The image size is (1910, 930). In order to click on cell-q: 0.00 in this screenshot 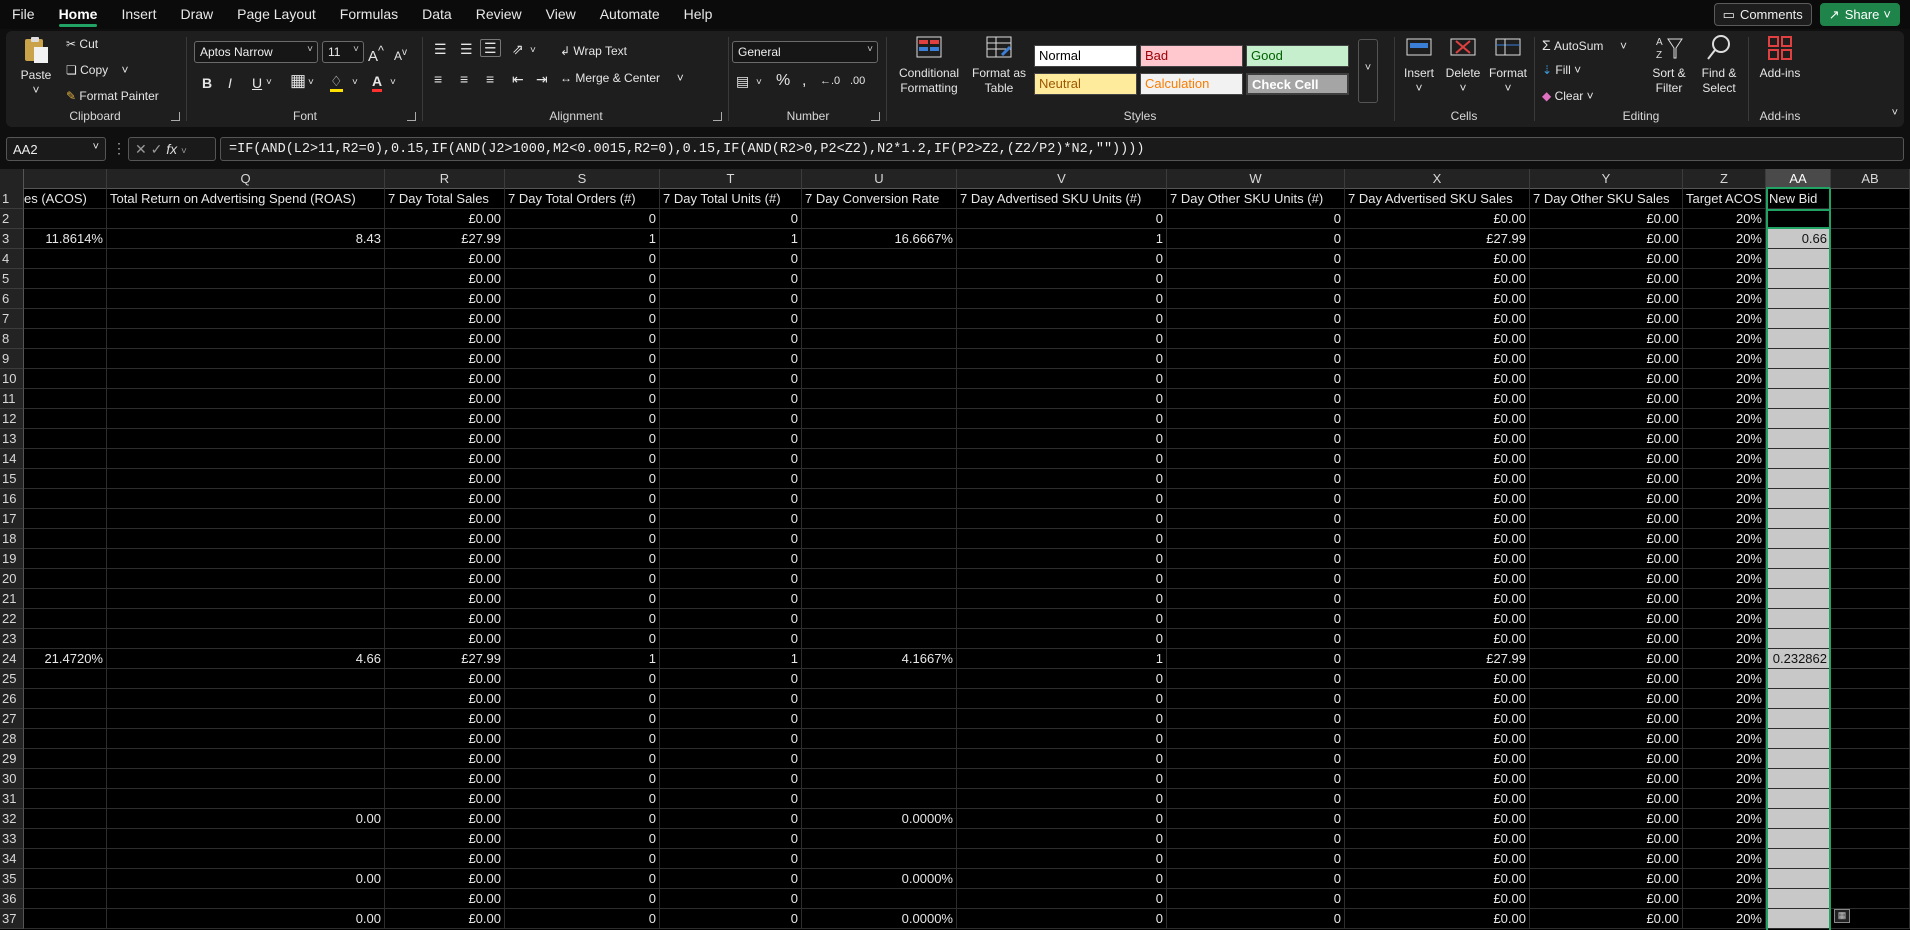, I will do `click(246, 919)`.